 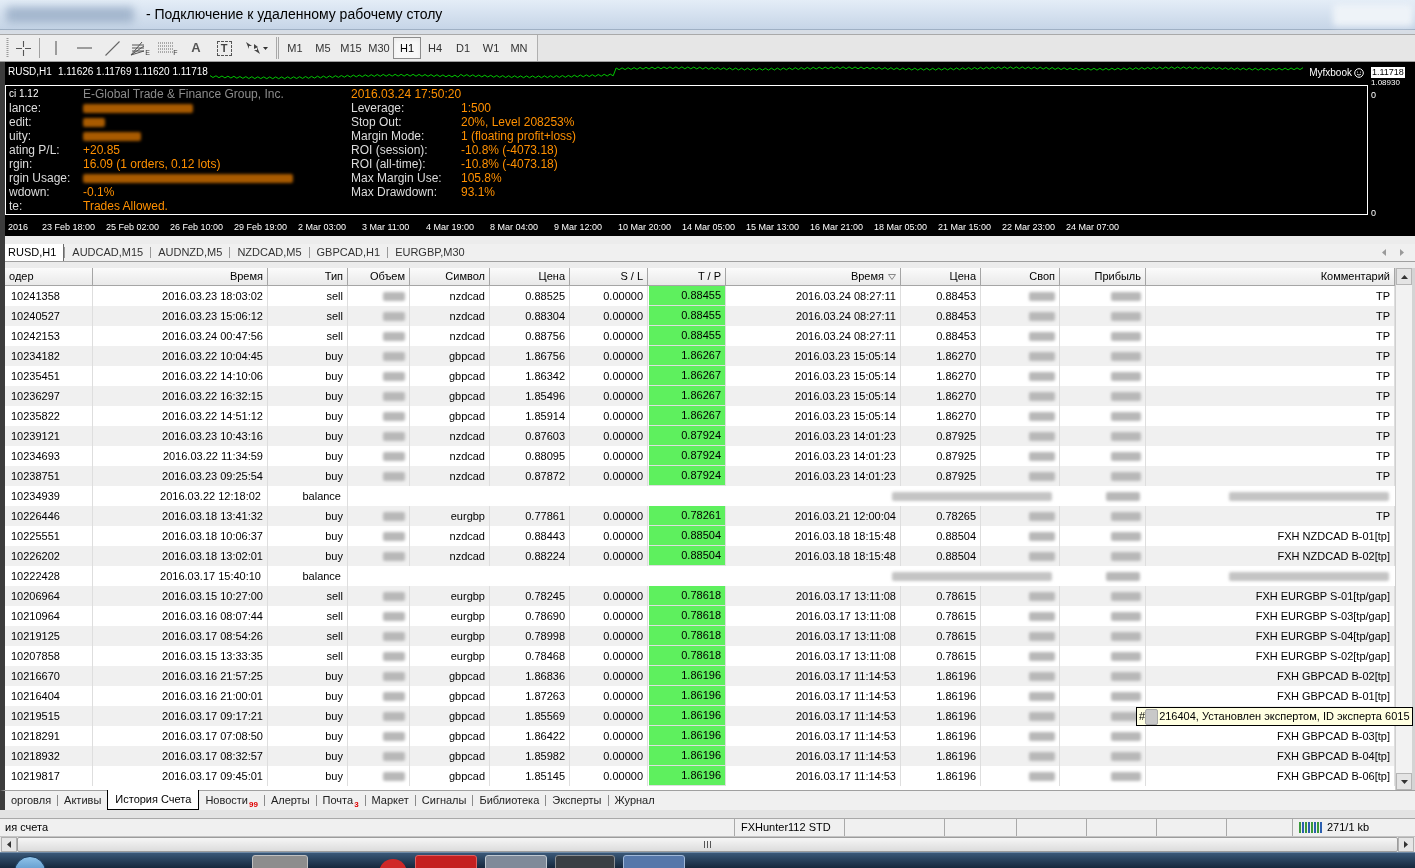 I want to click on account-value: Trades Allowed., so click(x=125, y=206).